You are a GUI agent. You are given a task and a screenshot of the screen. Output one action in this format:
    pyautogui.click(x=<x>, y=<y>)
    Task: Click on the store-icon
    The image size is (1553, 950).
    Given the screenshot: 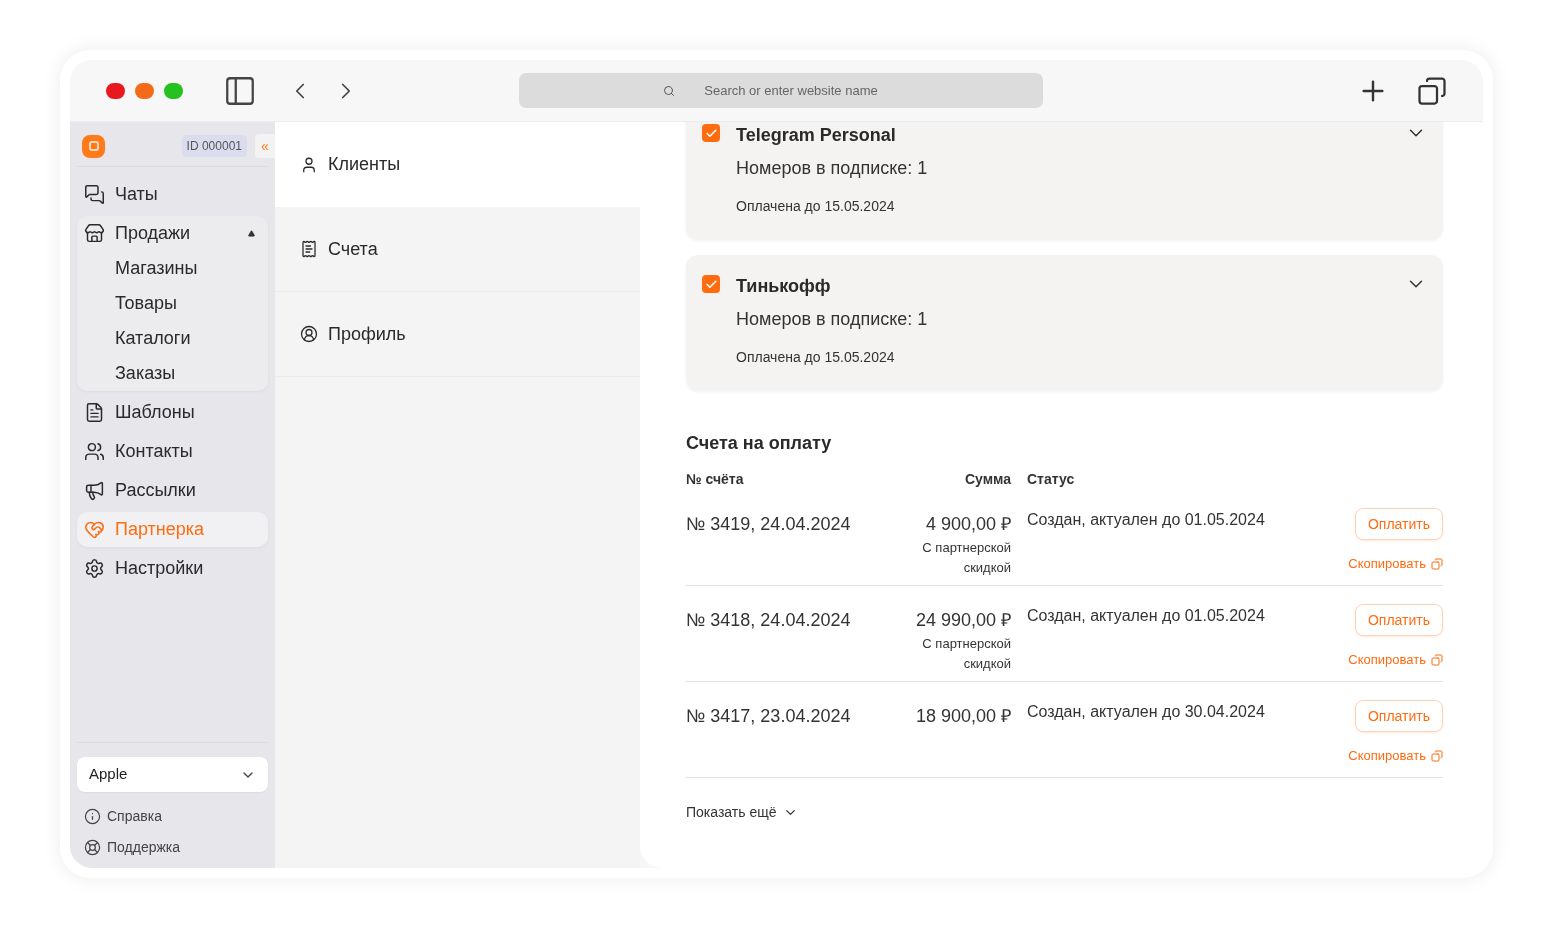 What is the action you would take?
    pyautogui.click(x=94, y=233)
    